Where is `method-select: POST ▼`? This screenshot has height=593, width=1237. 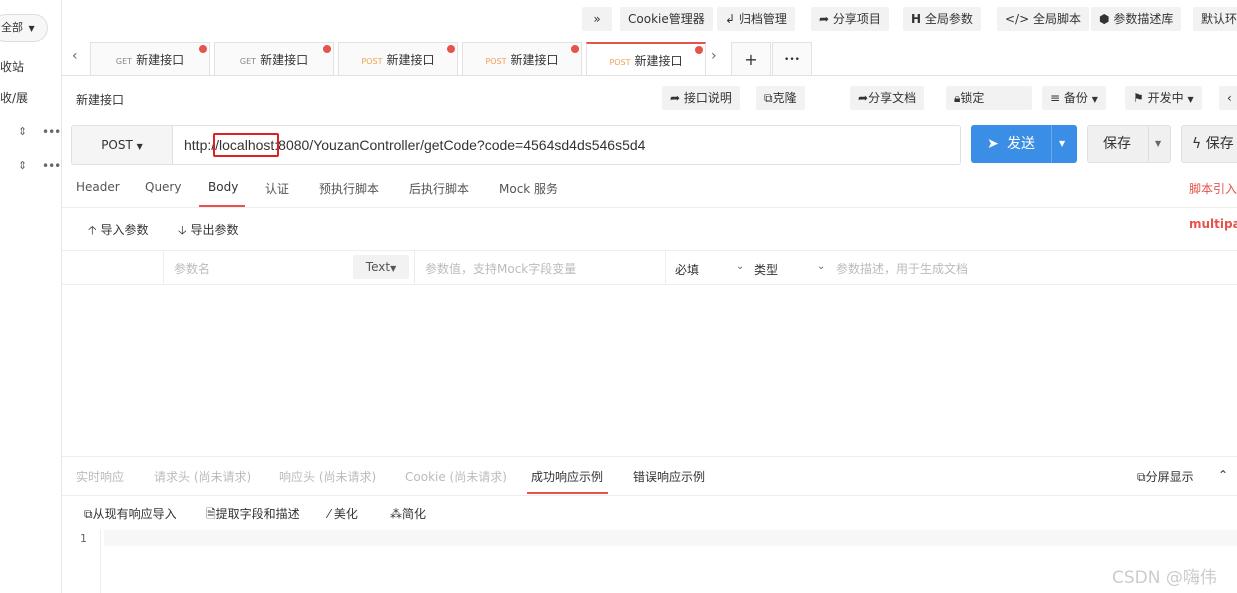
method-select: POST ▼ is located at coordinates (121, 145).